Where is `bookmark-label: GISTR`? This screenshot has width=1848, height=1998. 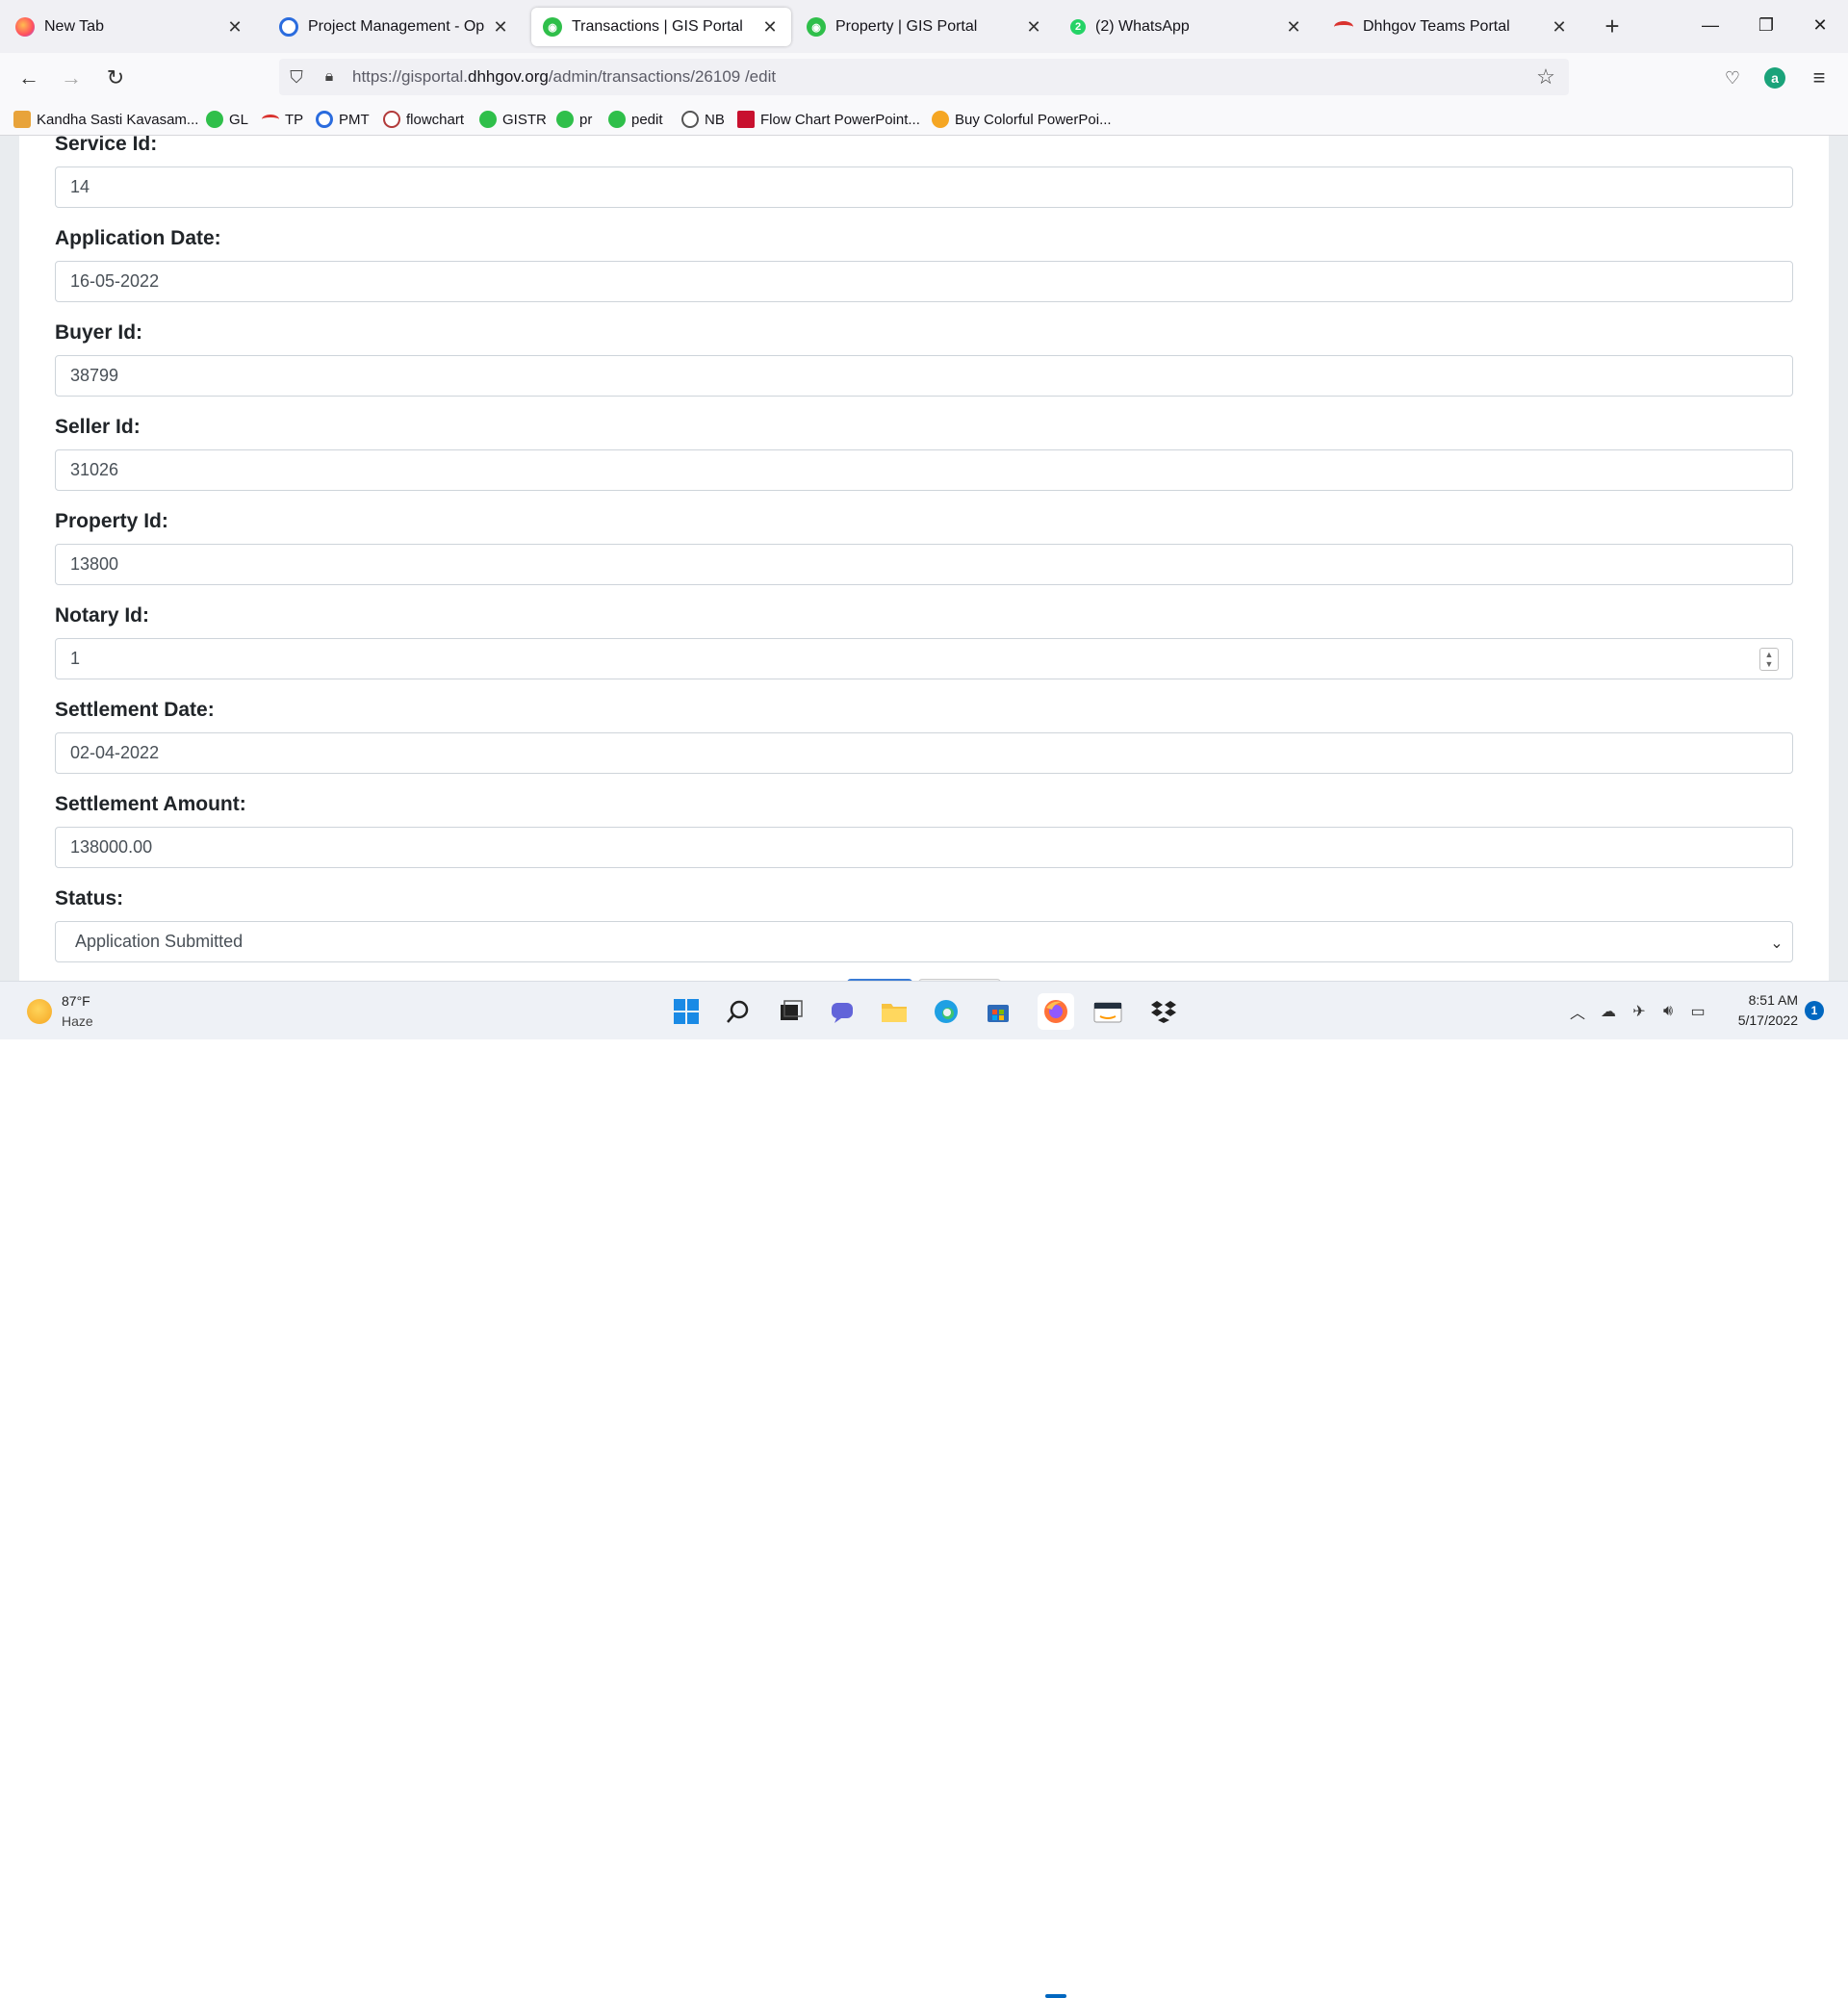 bookmark-label: GISTR is located at coordinates (524, 119).